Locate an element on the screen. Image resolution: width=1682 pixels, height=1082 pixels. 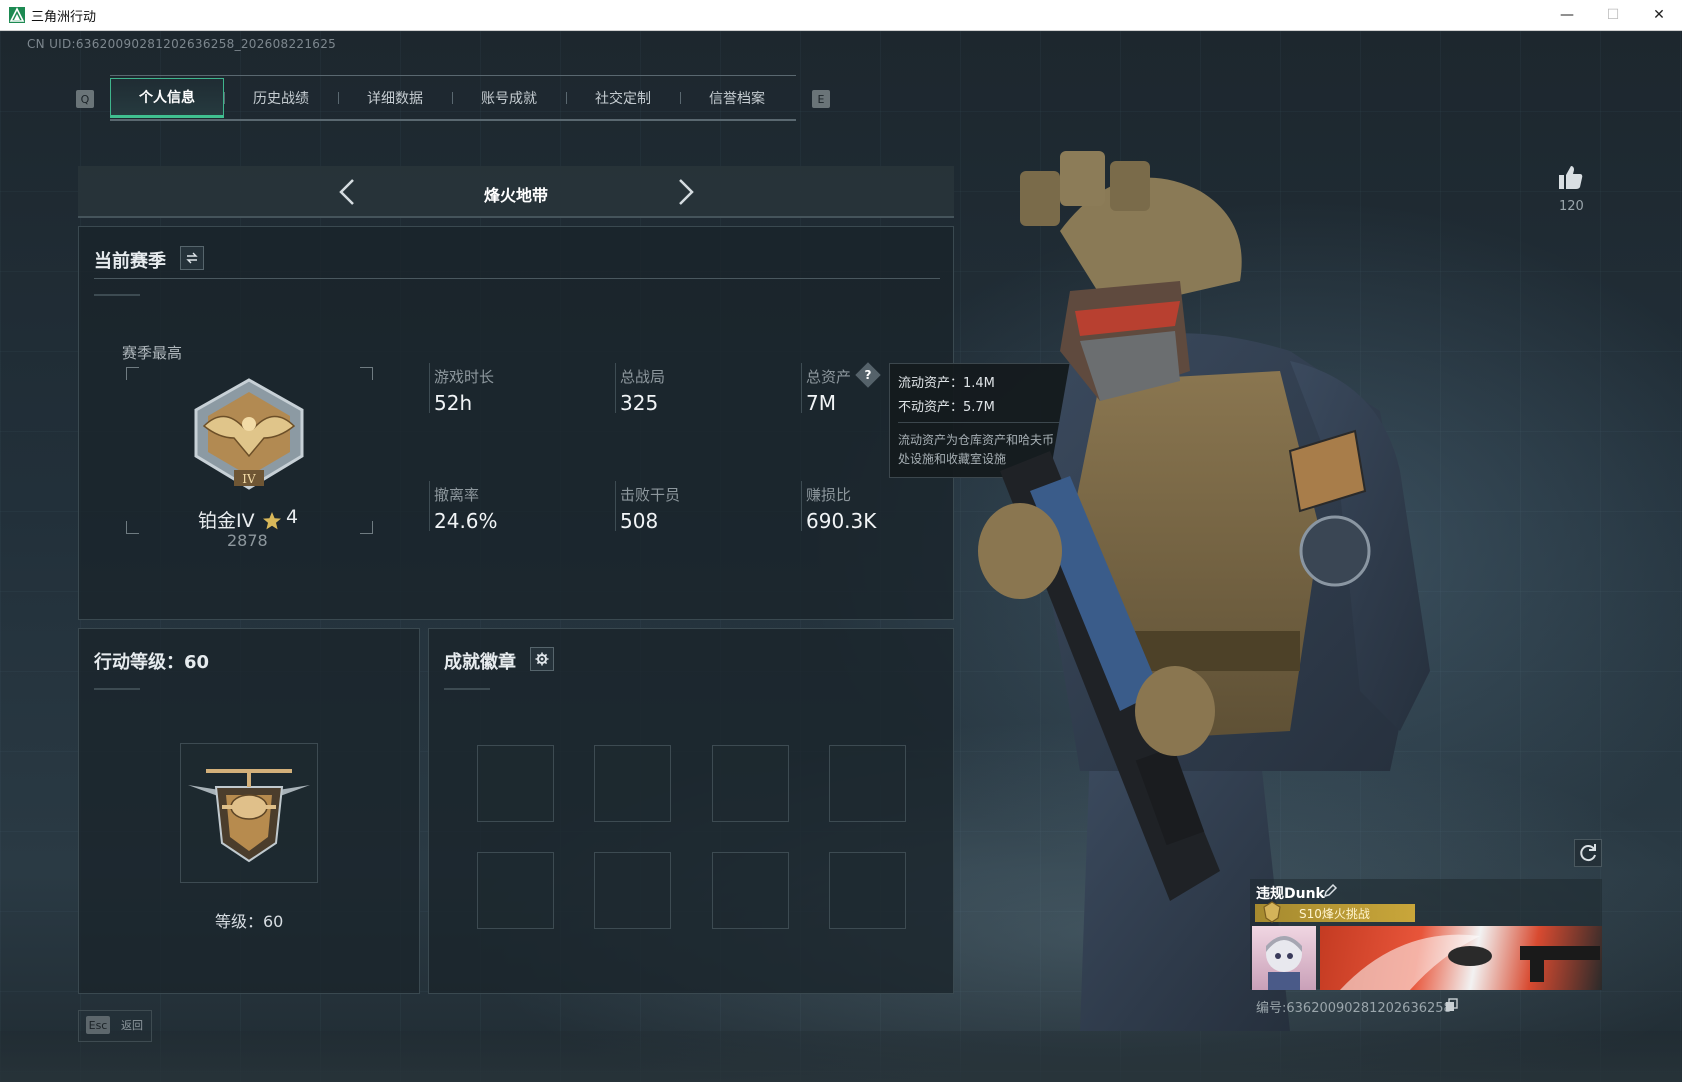
thumbs-up-icon is located at coordinates (1570, 177).